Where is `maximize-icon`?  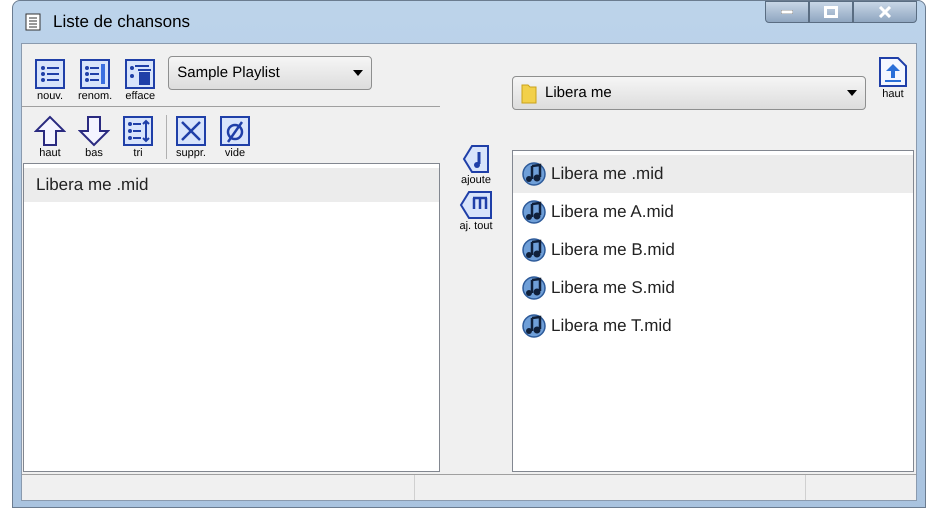
maximize-icon is located at coordinates (831, 12).